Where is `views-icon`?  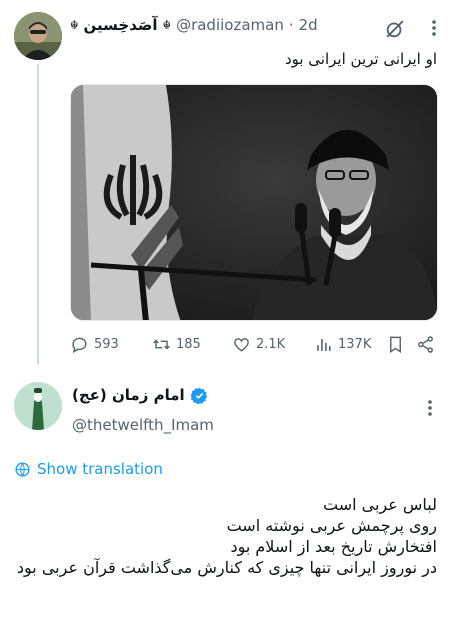 views-icon is located at coordinates (324, 344).